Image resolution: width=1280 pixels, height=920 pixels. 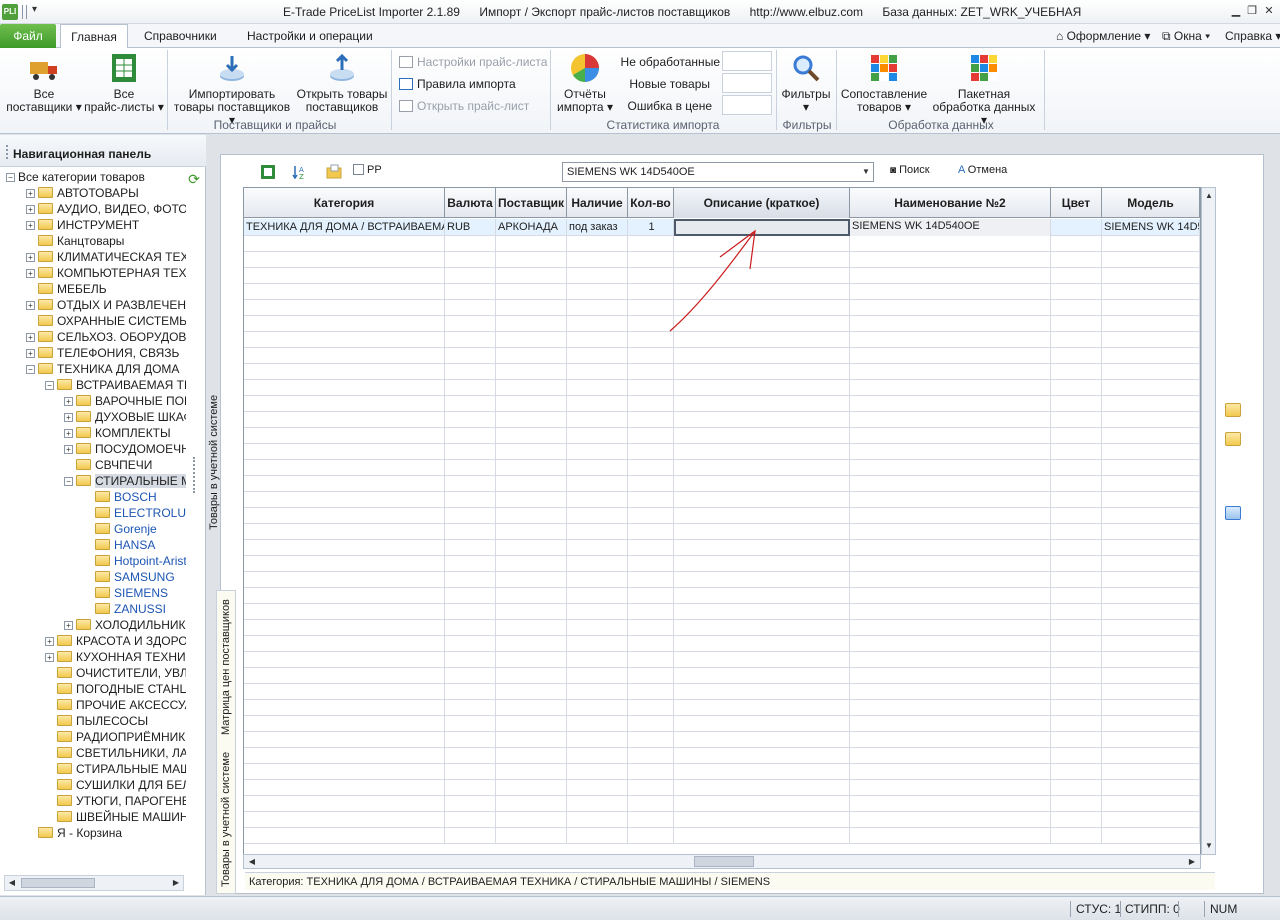 I want to click on reports-button: Отчёты импорта ▾, so click(x=585, y=83).